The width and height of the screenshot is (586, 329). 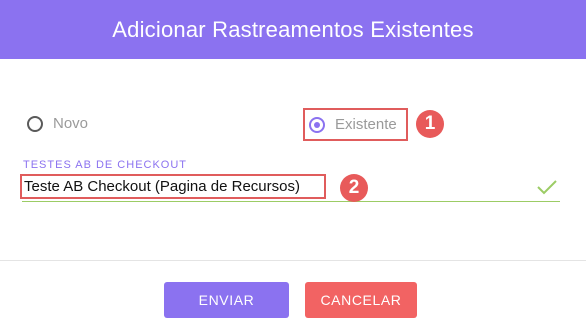 What do you see at coordinates (293, 260) in the screenshot?
I see `footer-divider` at bounding box center [293, 260].